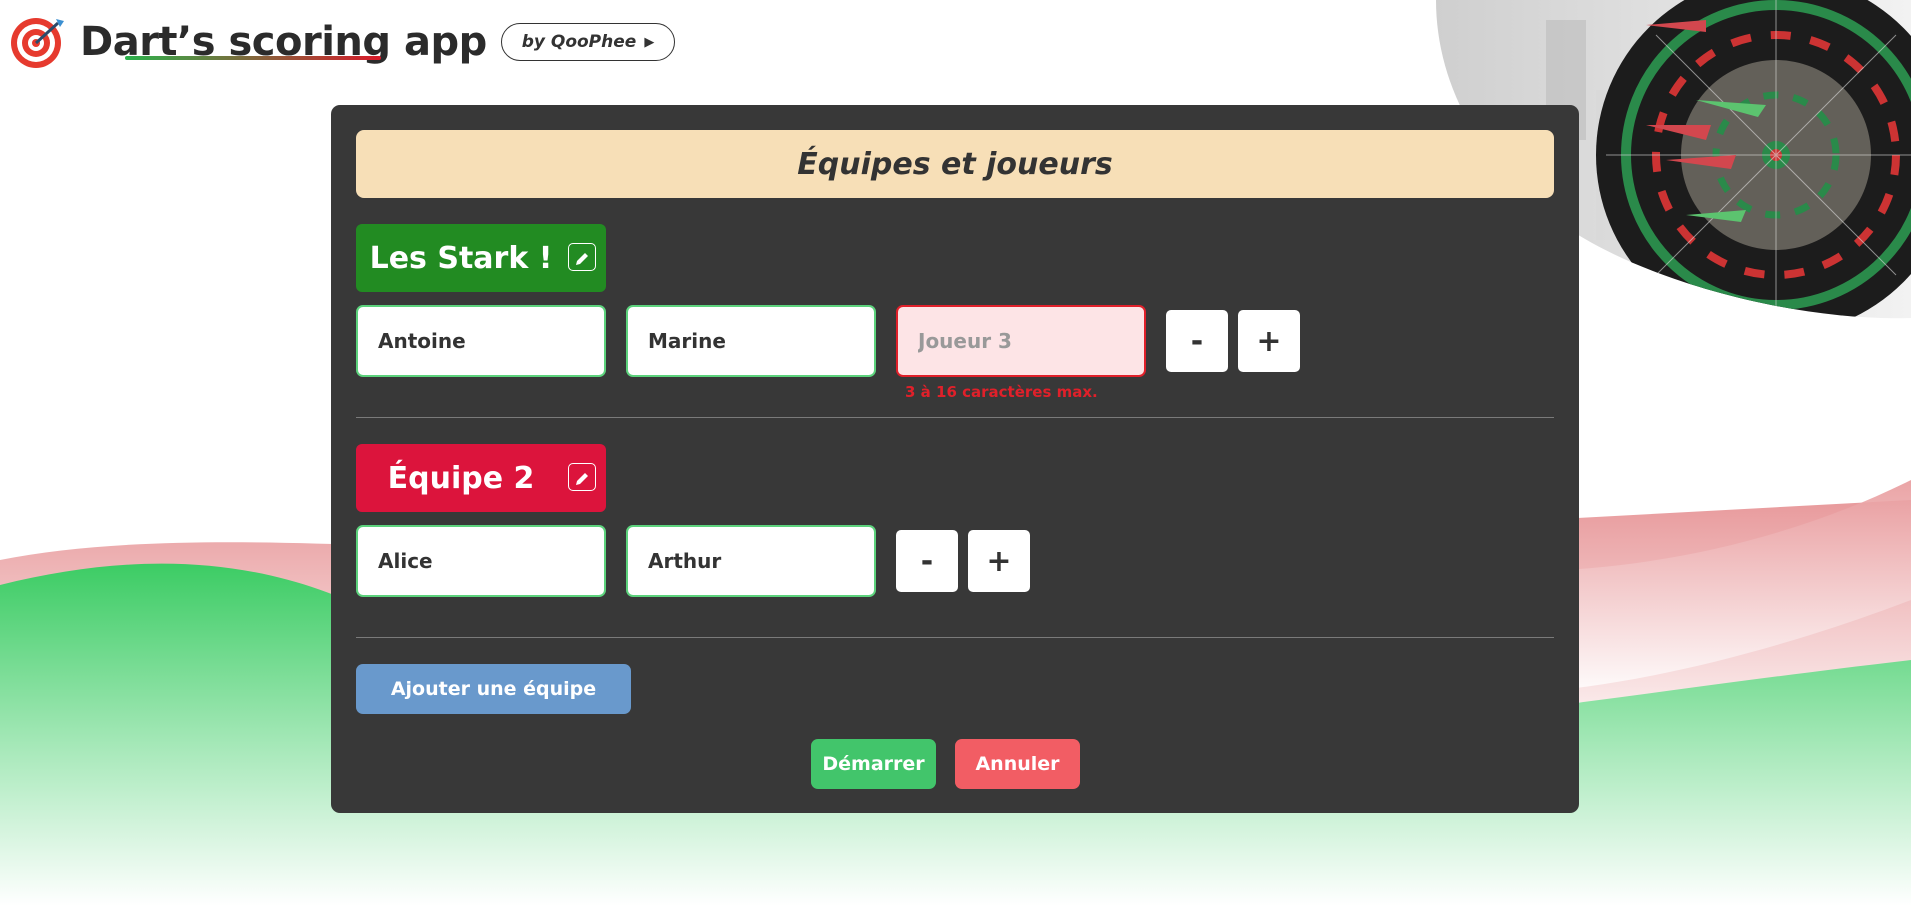 Image resolution: width=1911 pixels, height=906 pixels. Describe the element at coordinates (873, 764) in the screenshot. I see `start-button: Démarrer` at that location.